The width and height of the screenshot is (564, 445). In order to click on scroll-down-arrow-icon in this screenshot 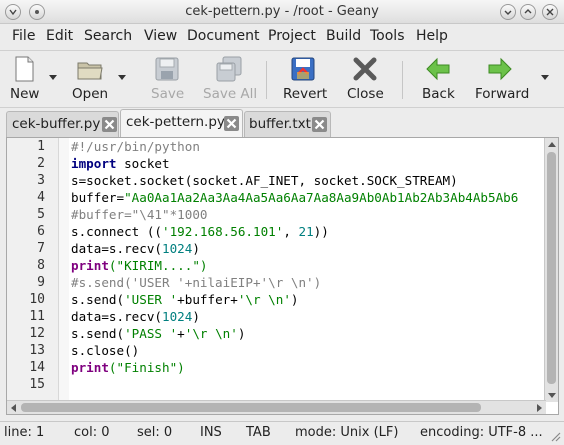, I will do `click(552, 395)`.